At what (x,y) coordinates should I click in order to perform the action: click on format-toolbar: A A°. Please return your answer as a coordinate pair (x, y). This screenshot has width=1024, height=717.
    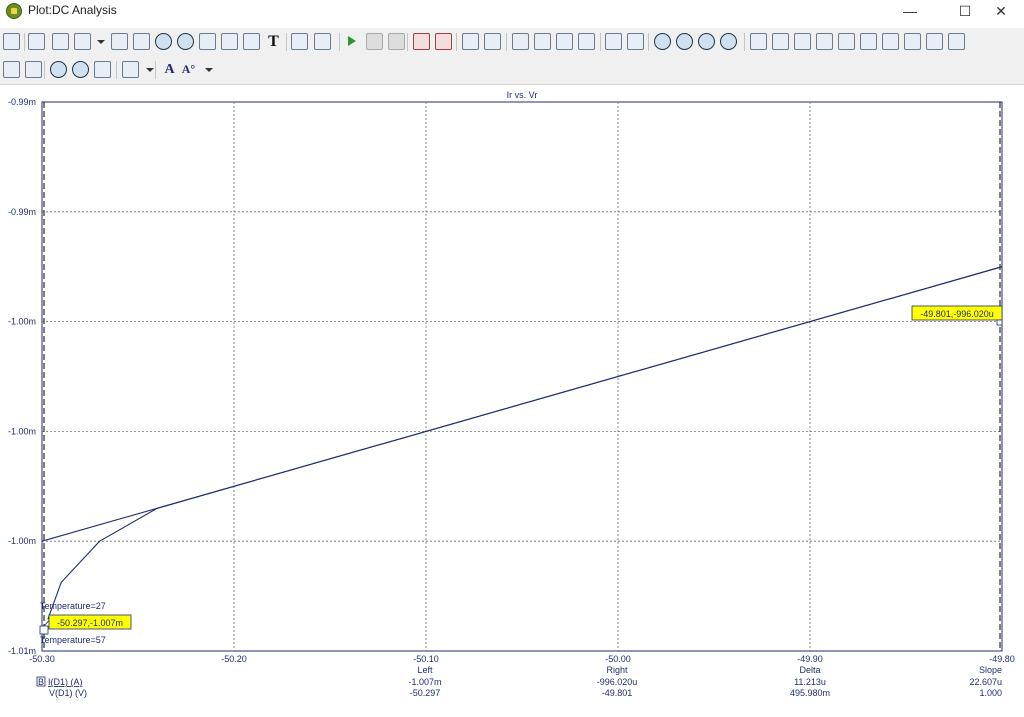
    Looking at the image, I should click on (512, 70).